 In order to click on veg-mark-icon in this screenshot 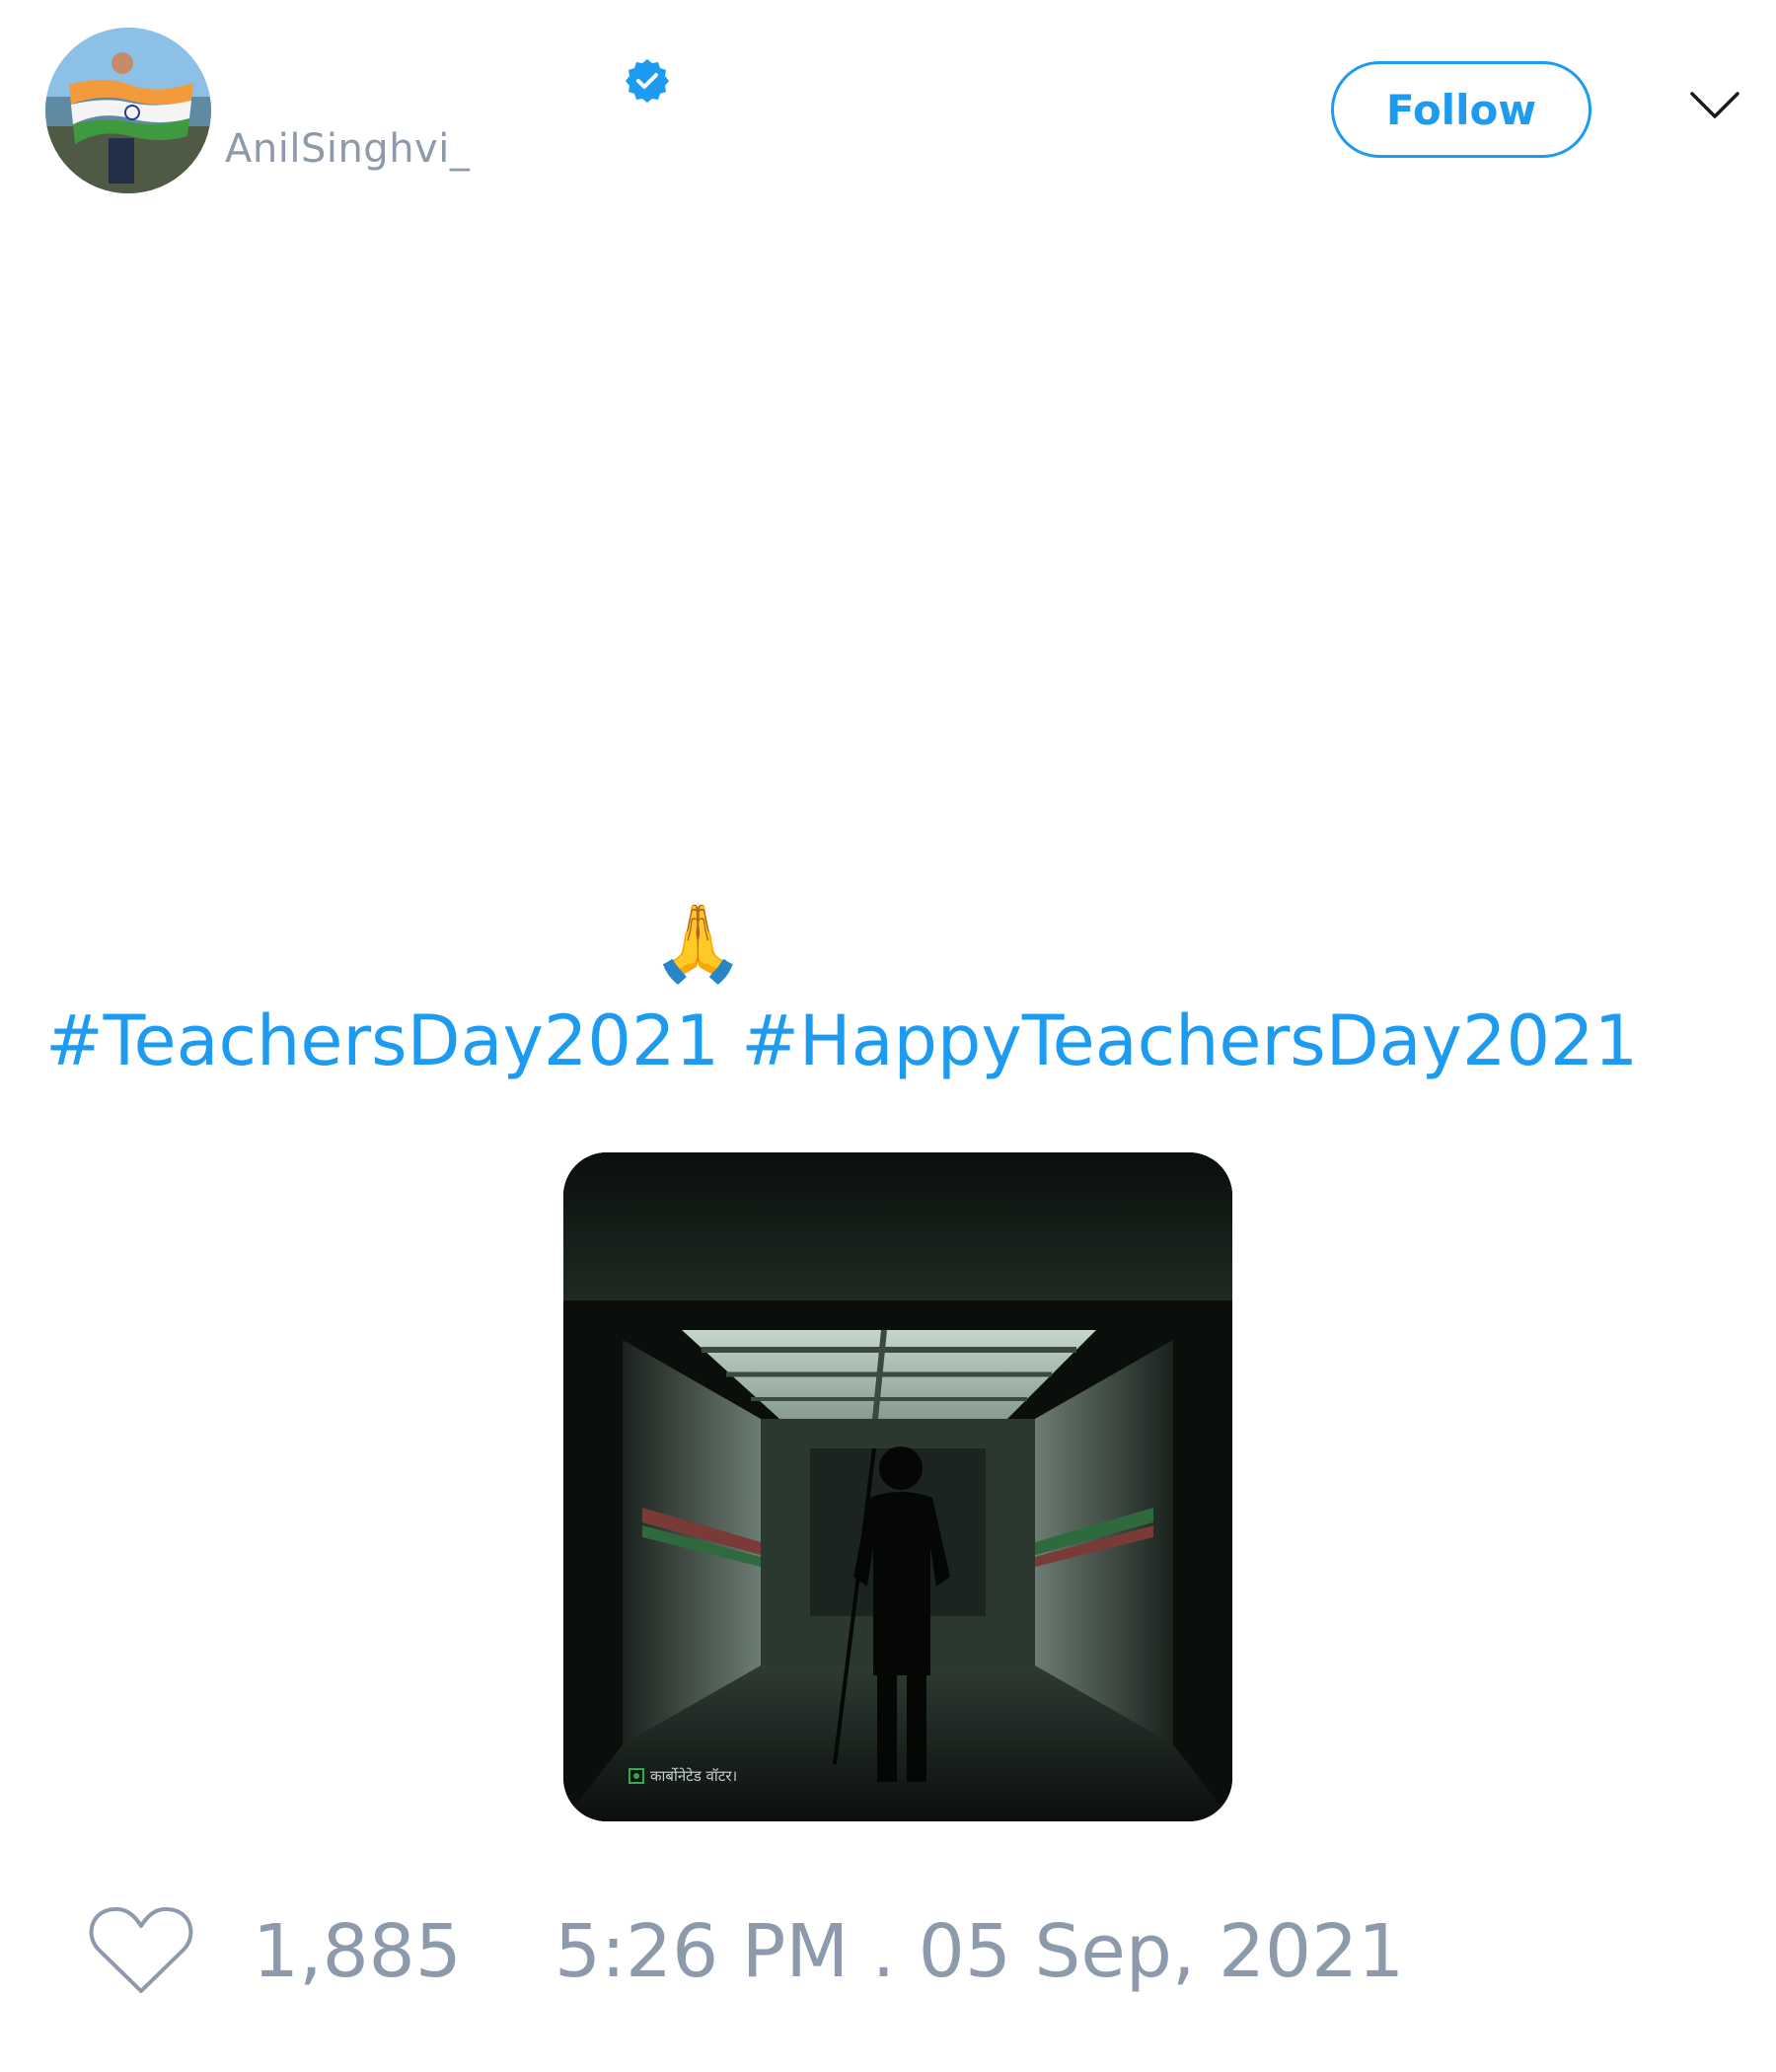, I will do `click(636, 1776)`.